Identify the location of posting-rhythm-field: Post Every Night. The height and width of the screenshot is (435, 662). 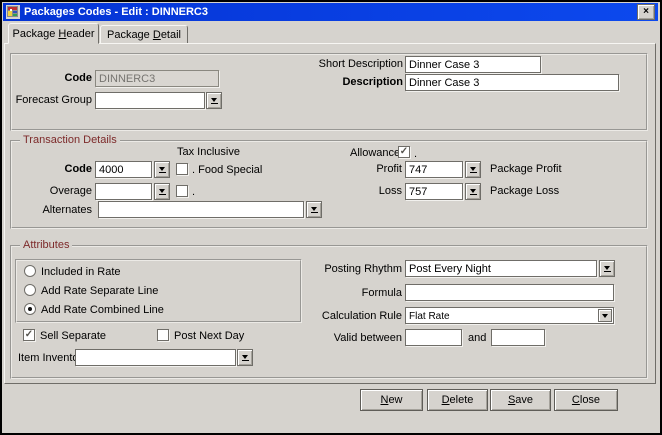
(501, 268).